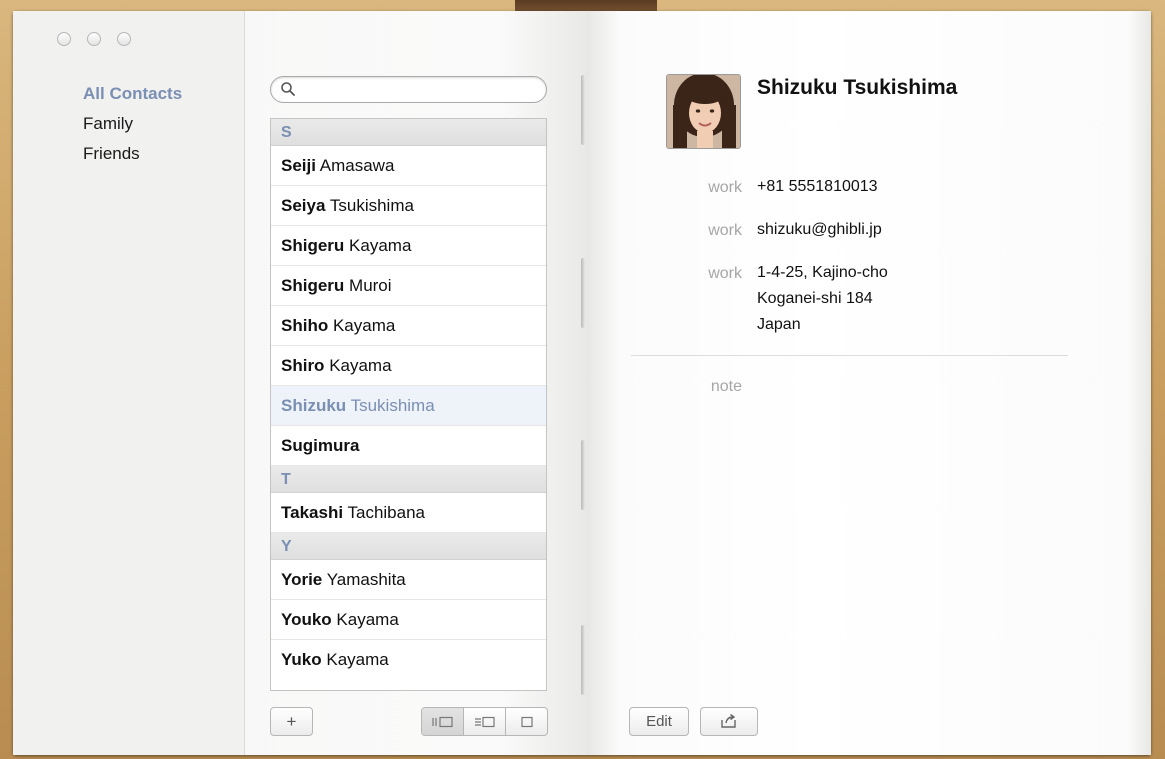  I want to click on contact-last-name: Muroi, so click(370, 285).